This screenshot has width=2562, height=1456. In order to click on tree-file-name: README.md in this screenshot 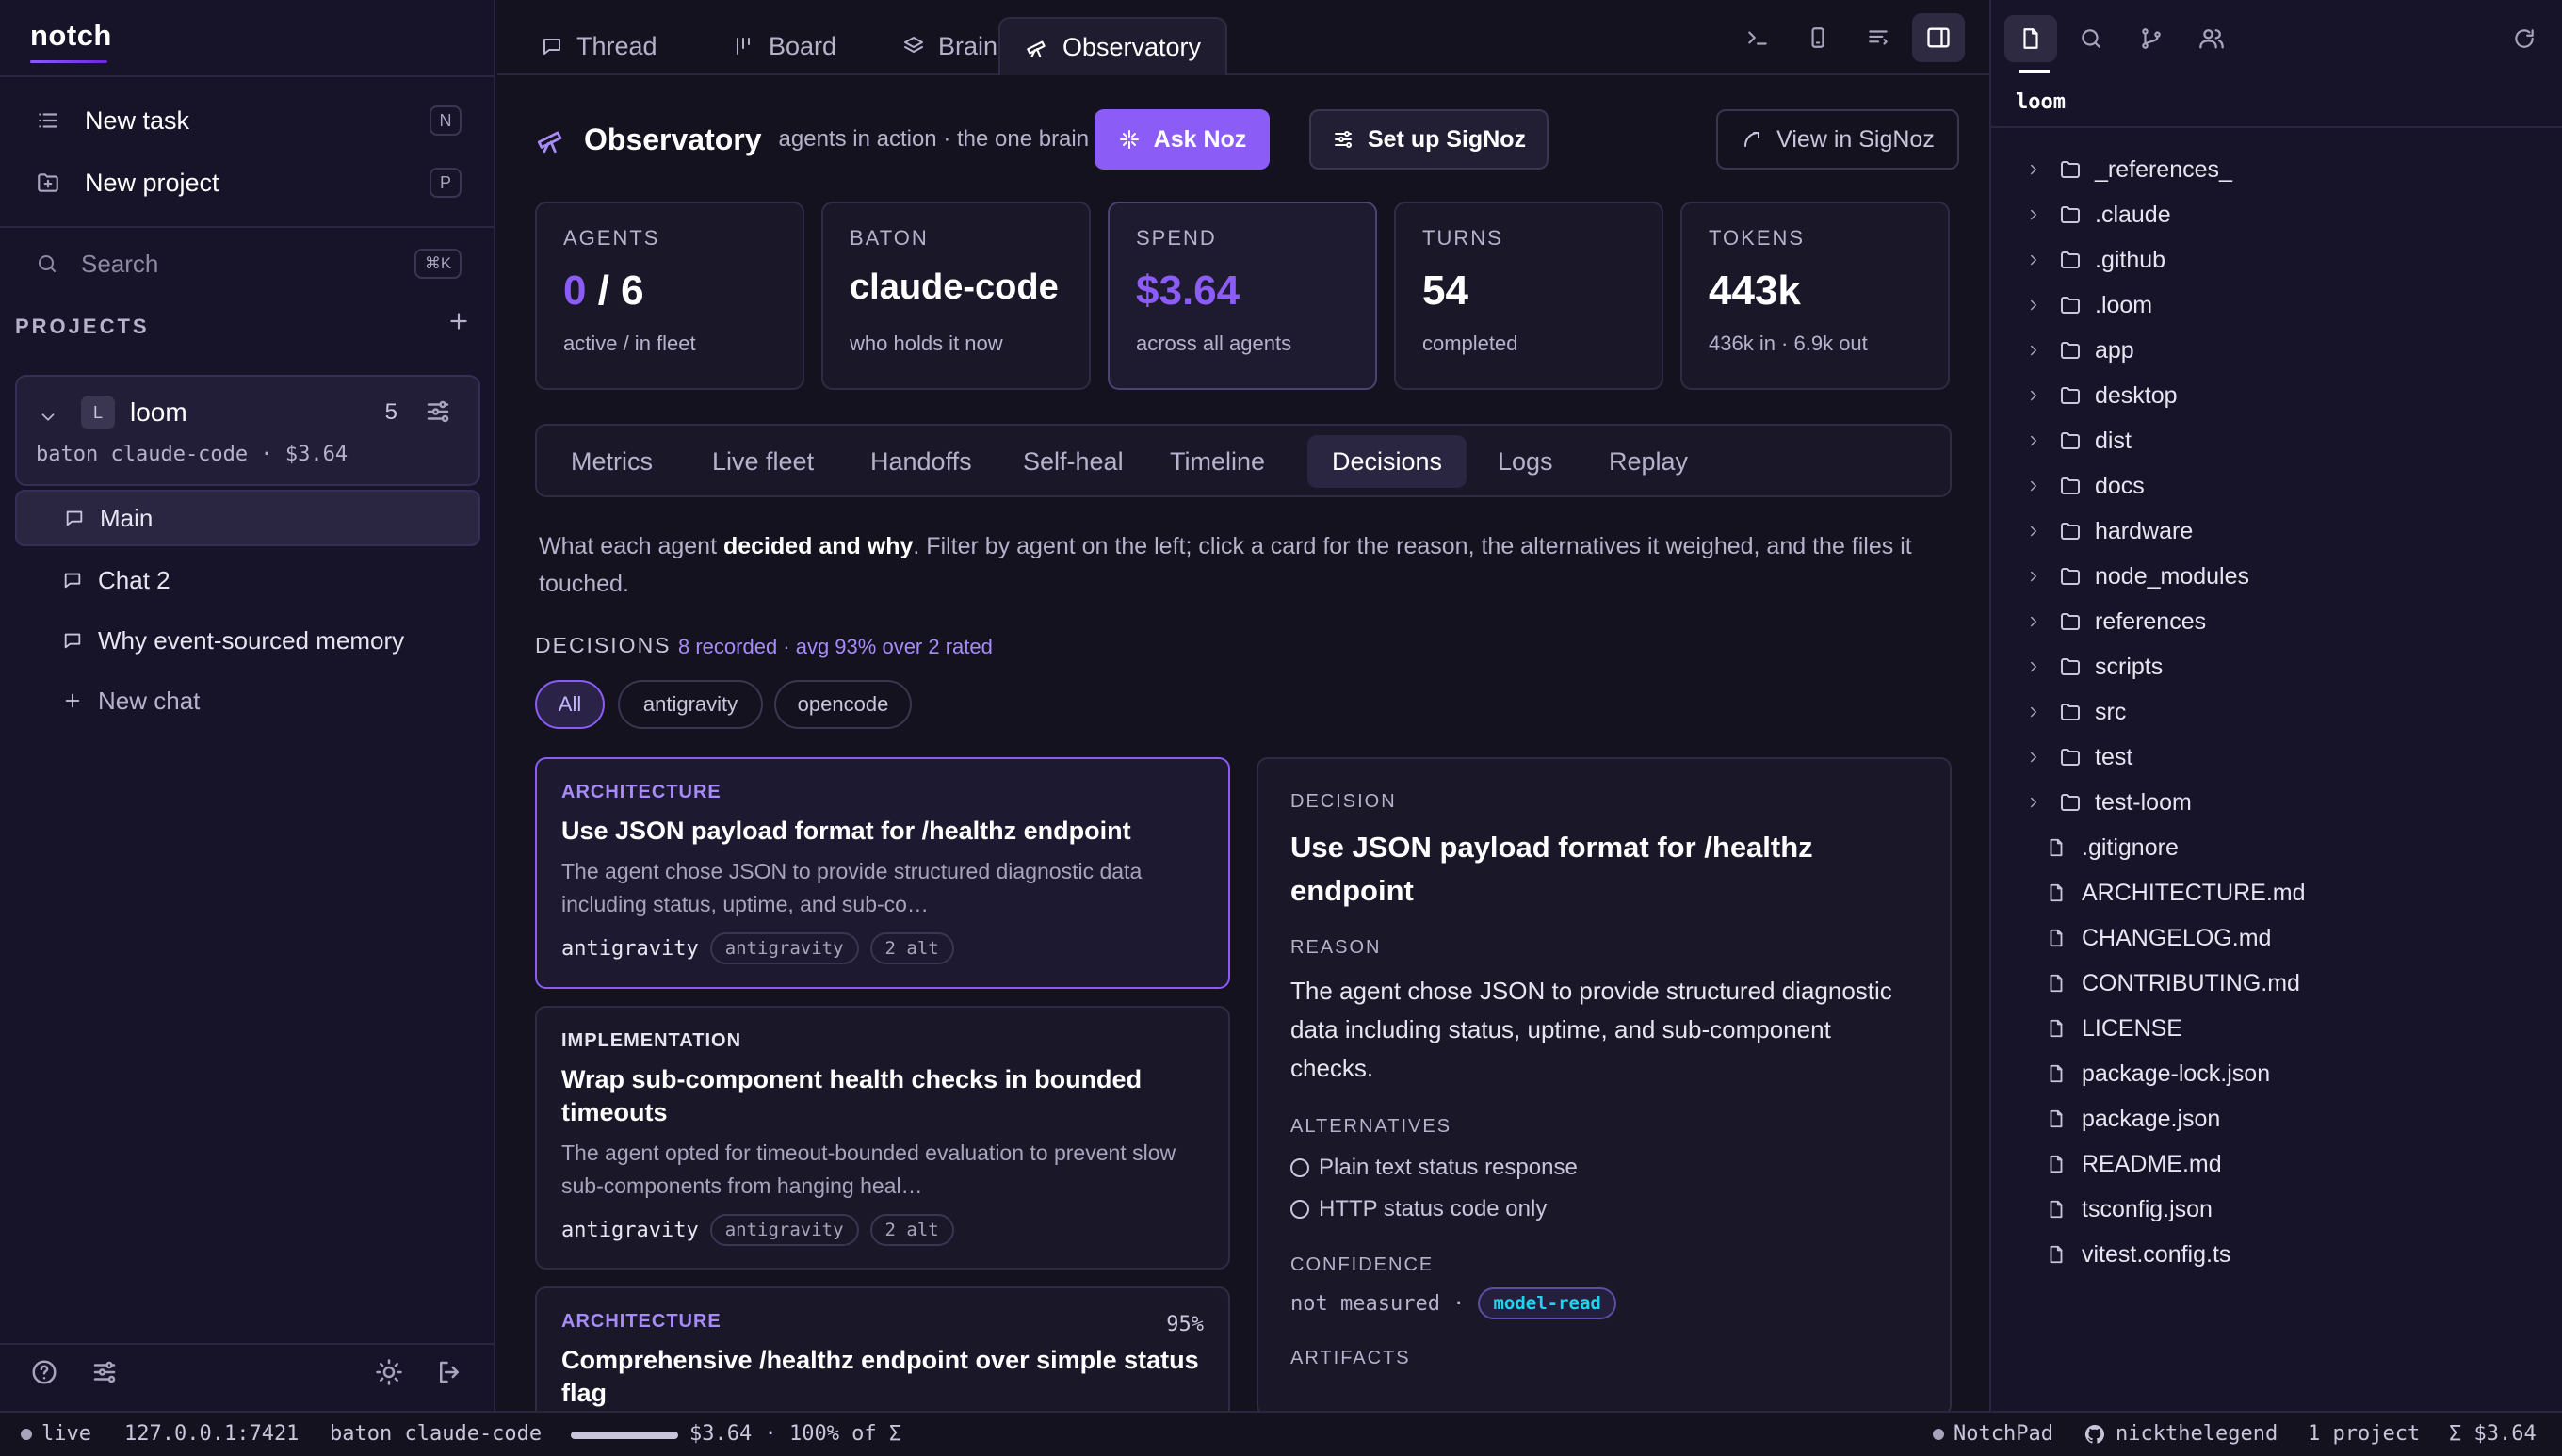, I will do `click(2152, 1163)`.